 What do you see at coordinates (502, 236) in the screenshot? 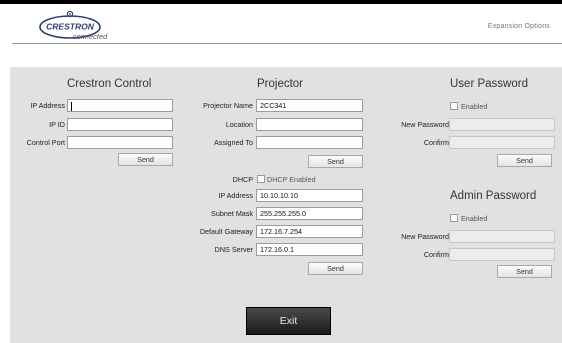
I see `admin-new-password-input` at bounding box center [502, 236].